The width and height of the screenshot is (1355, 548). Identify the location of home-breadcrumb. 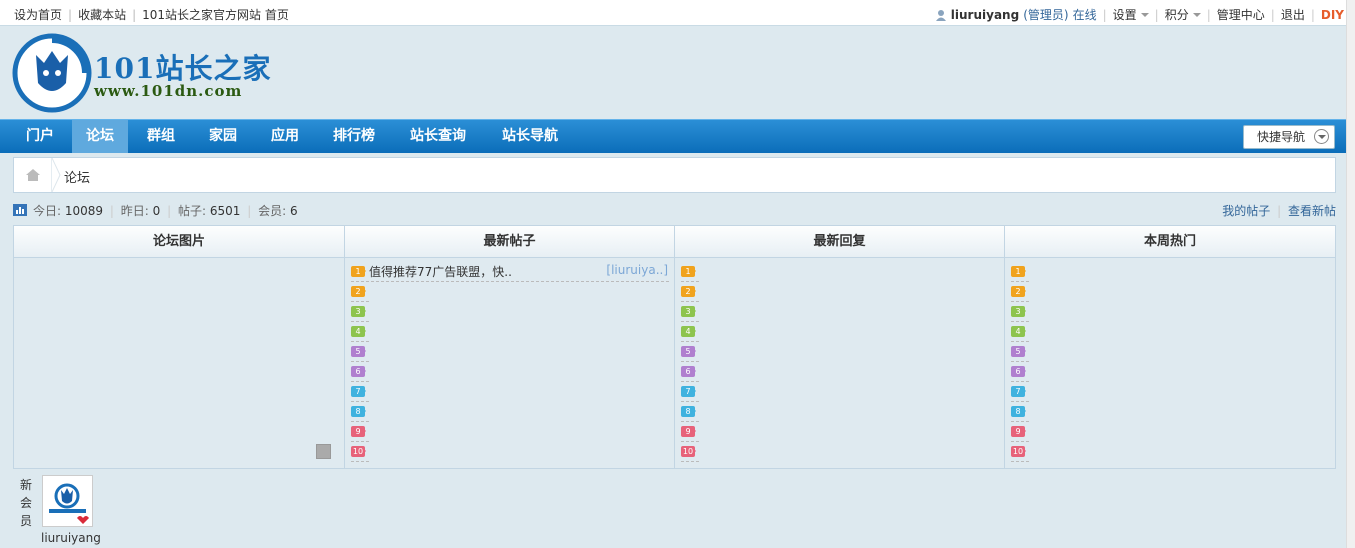
(33, 175).